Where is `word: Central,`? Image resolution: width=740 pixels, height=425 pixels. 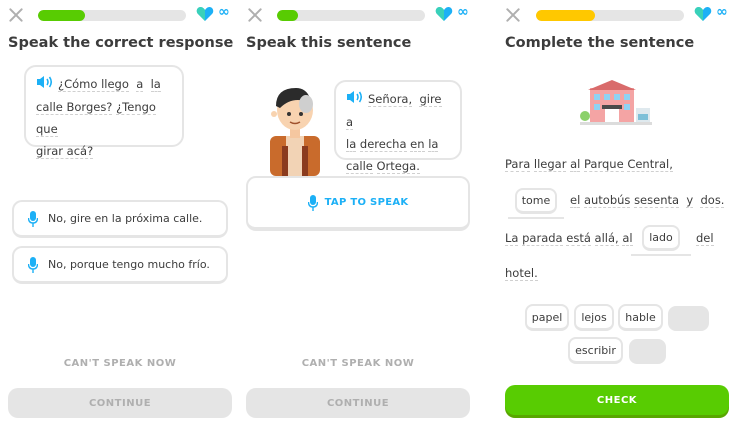
word: Central, is located at coordinates (650, 164).